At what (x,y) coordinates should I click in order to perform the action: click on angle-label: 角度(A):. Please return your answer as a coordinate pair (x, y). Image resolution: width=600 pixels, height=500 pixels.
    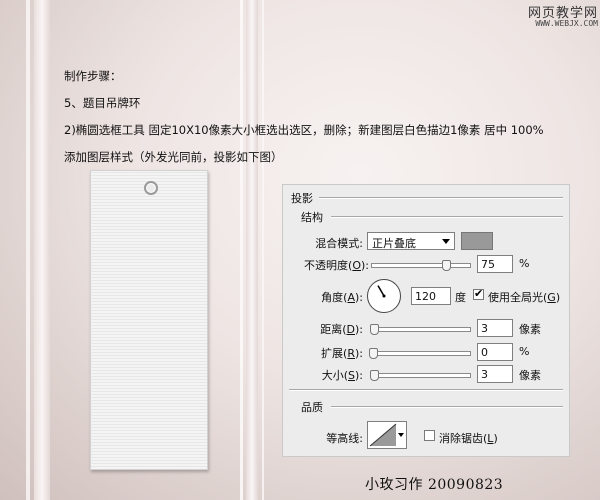
    Looking at the image, I should click on (342, 297).